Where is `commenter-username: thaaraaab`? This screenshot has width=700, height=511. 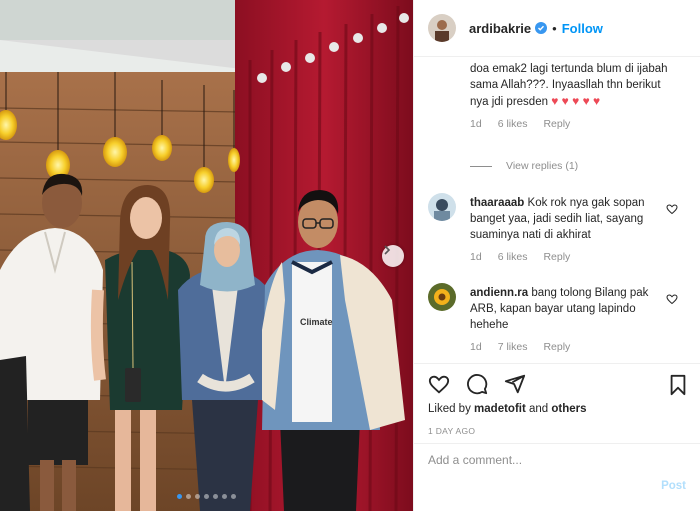
commenter-username: thaaraaab is located at coordinates (497, 203).